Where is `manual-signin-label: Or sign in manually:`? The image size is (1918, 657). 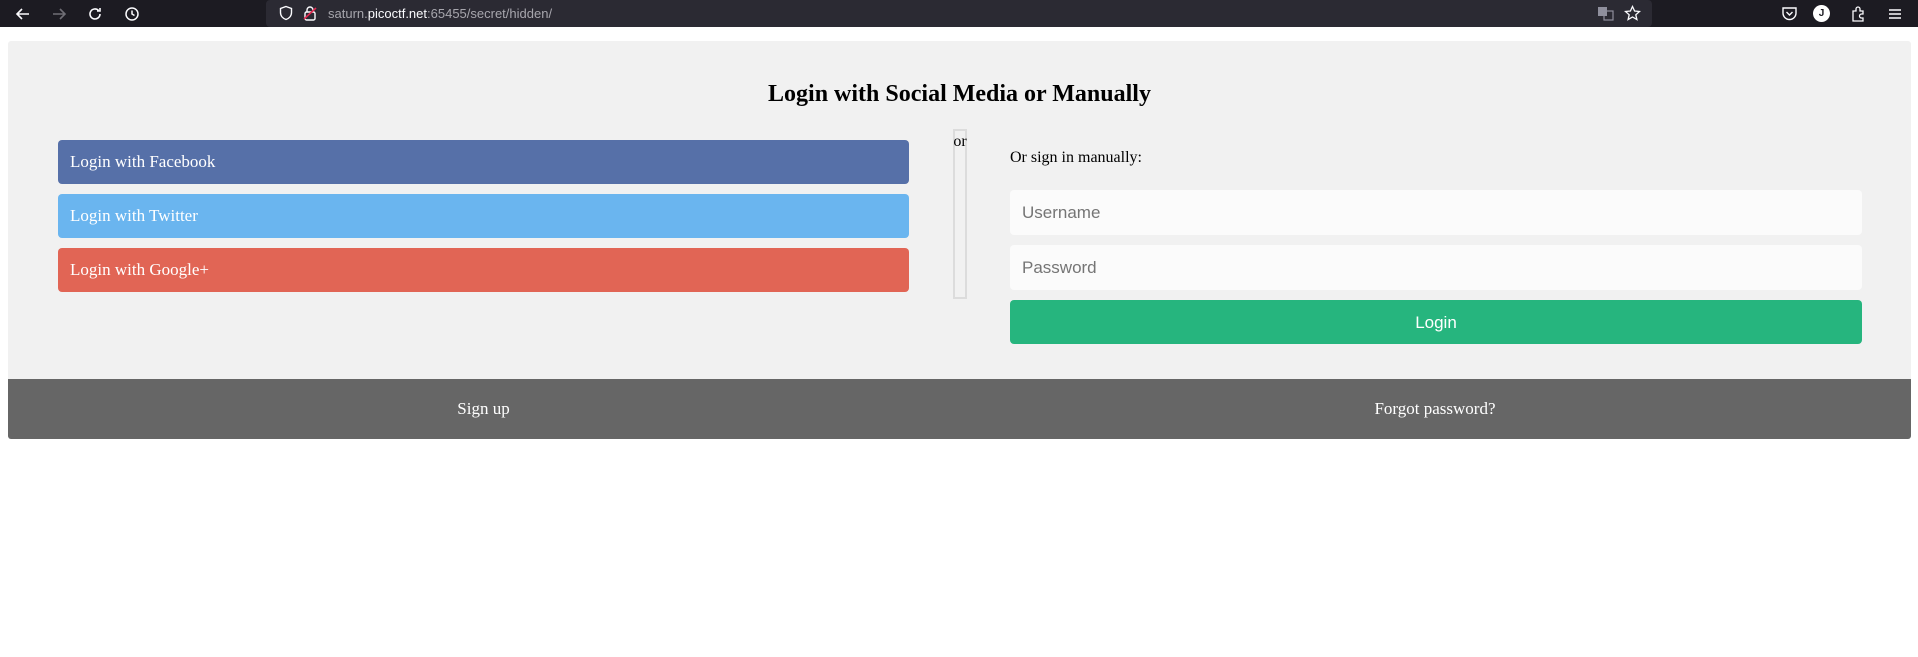 manual-signin-label: Or sign in manually: is located at coordinates (1076, 157).